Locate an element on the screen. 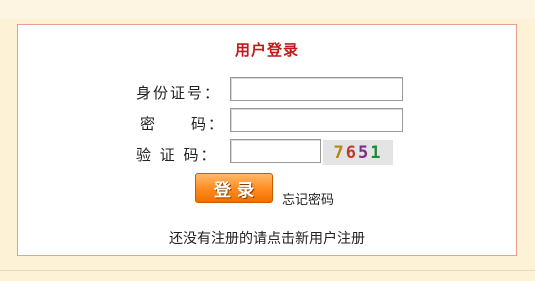  id-number-input is located at coordinates (316, 89).